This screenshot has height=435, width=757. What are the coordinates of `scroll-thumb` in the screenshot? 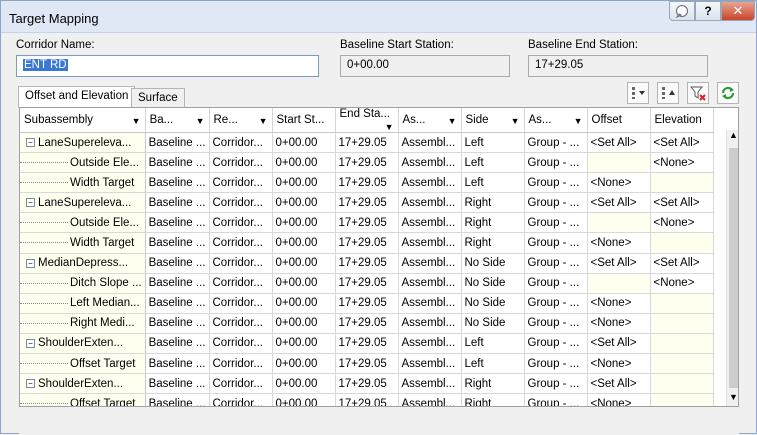 It's located at (733, 268).